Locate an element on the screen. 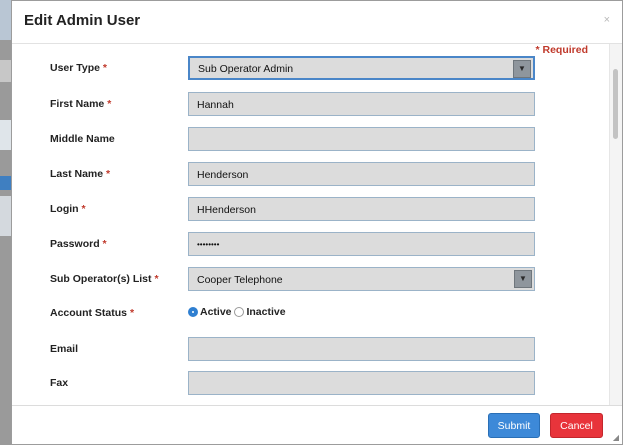  account-status-label: Account Status * is located at coordinates (92, 313).